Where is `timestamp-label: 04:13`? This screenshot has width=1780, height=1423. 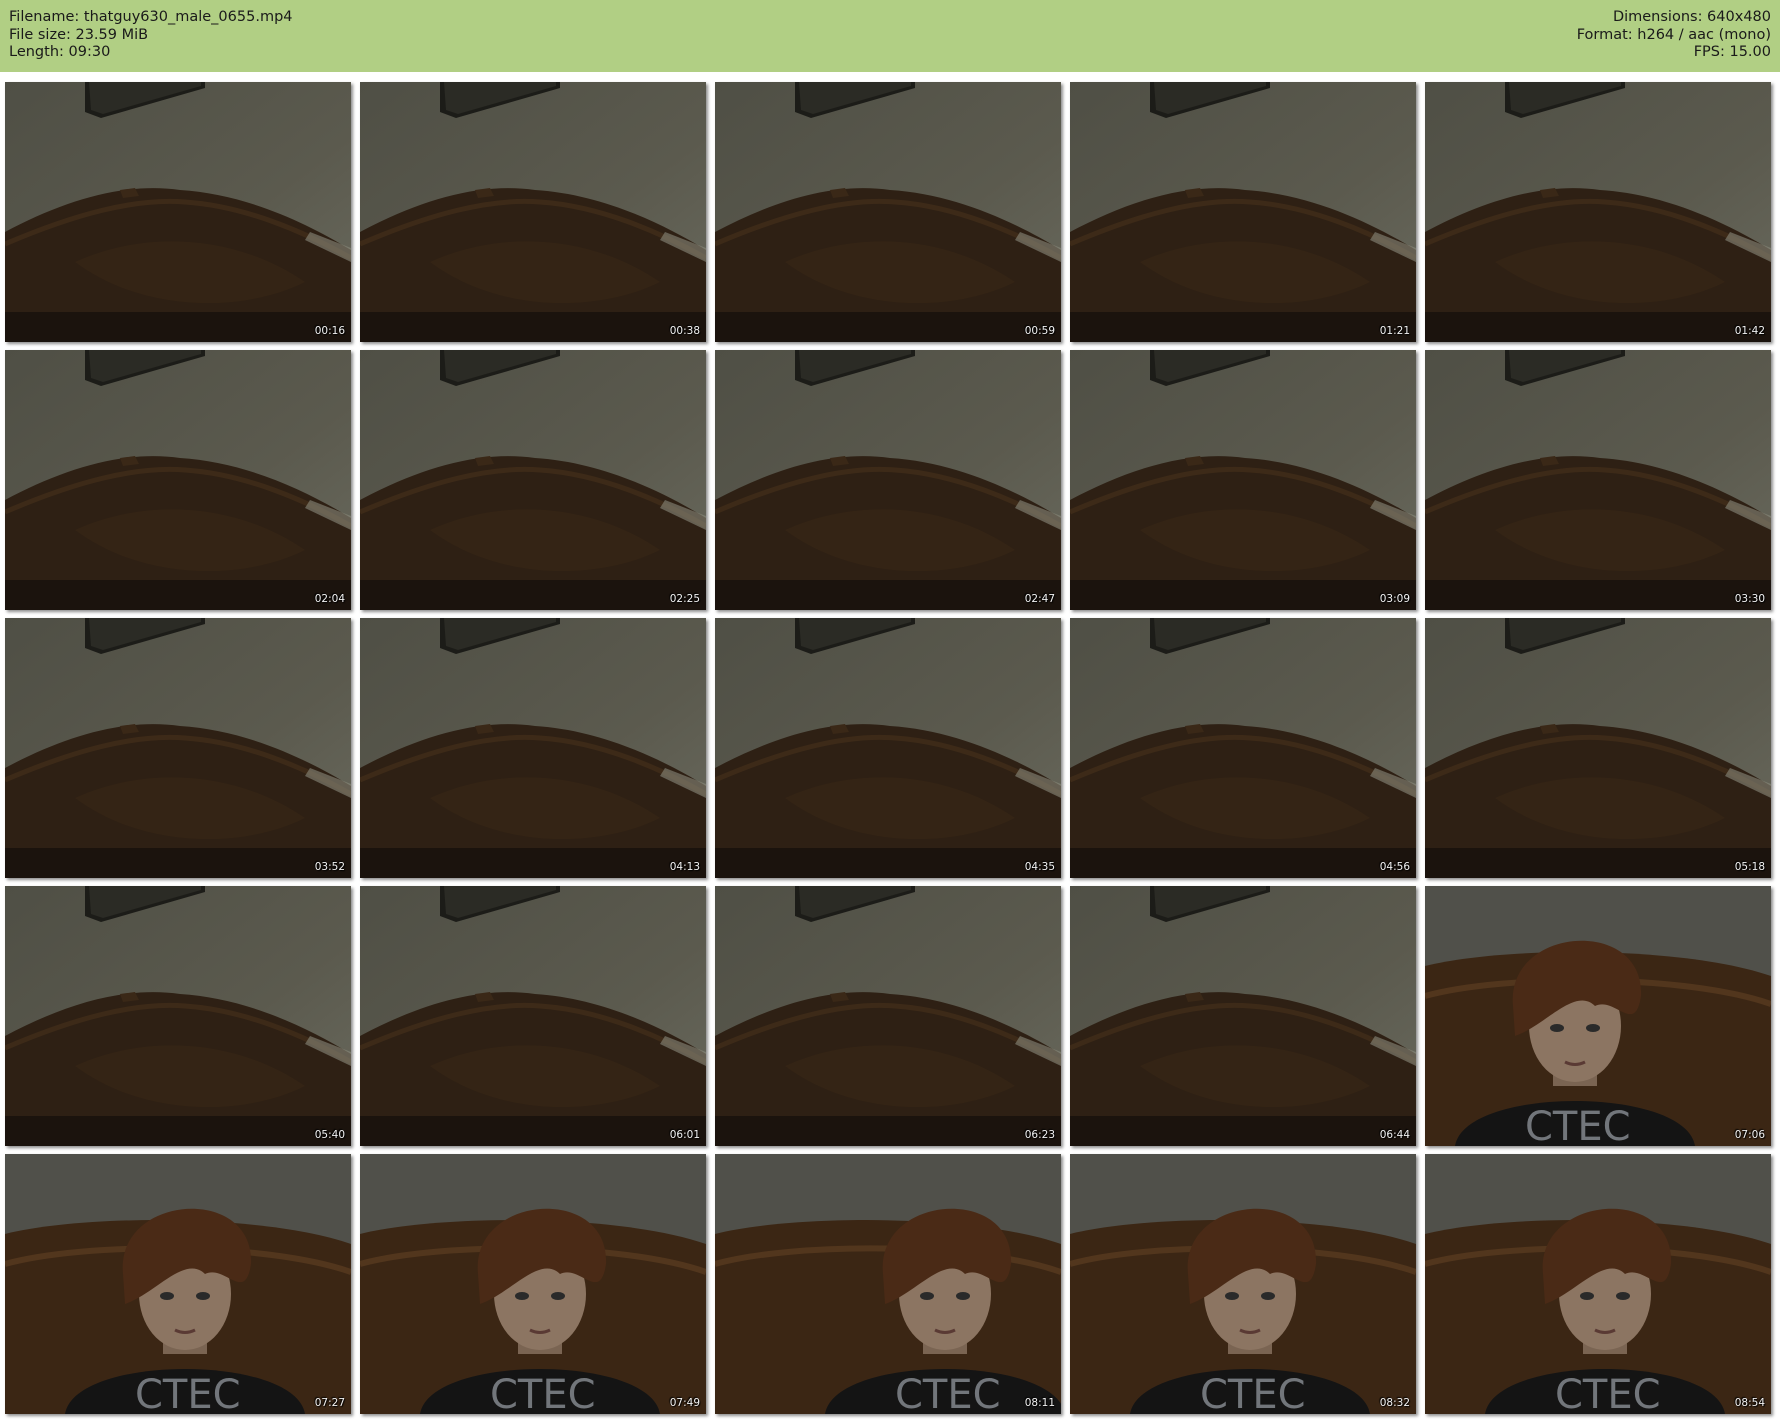 timestamp-label: 04:13 is located at coordinates (684, 867).